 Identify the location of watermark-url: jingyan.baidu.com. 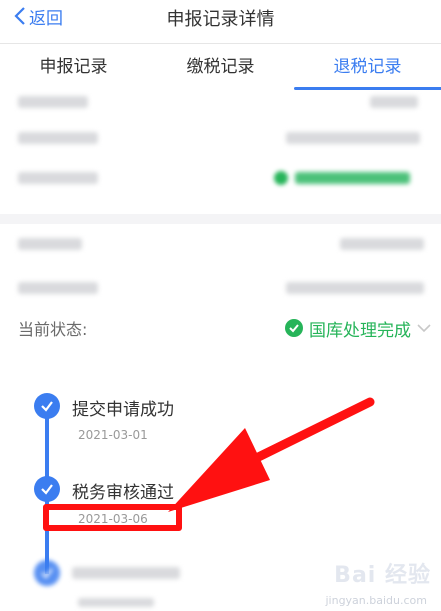
(376, 600).